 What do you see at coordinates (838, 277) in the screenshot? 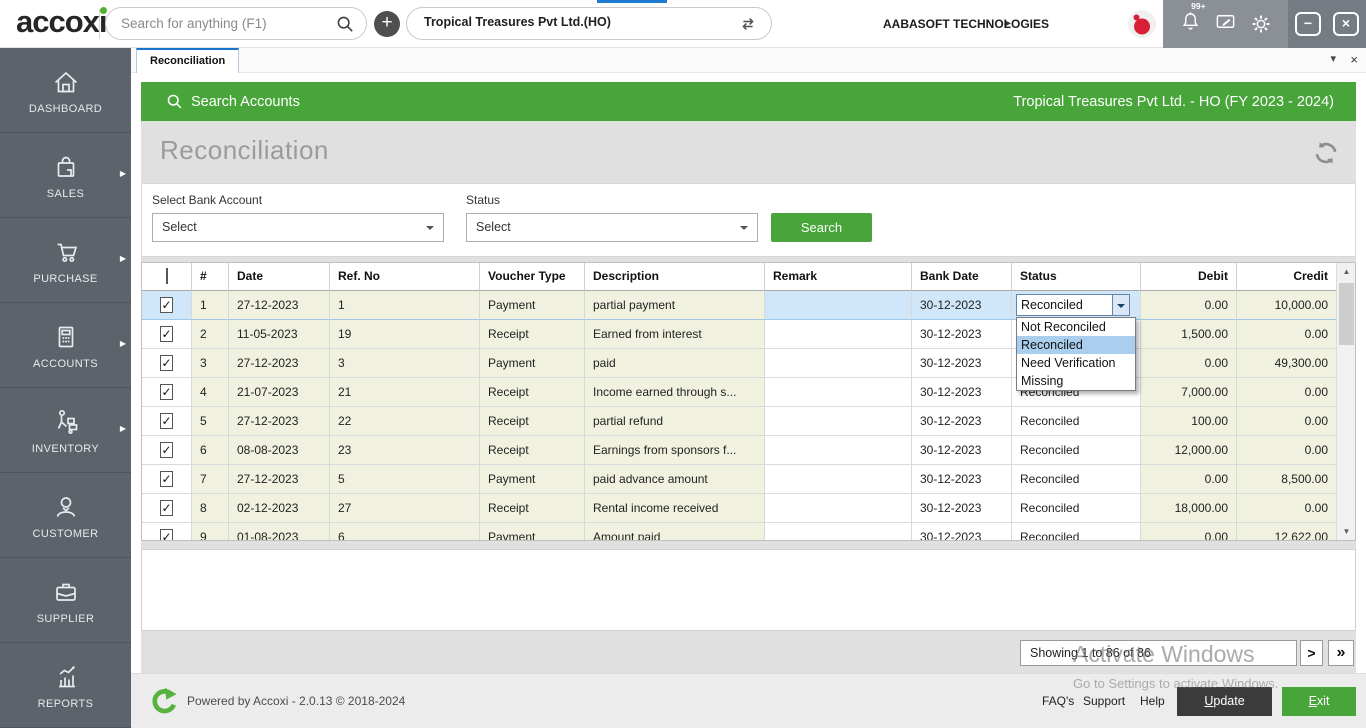
I see `column-header-remark: Remark` at bounding box center [838, 277].